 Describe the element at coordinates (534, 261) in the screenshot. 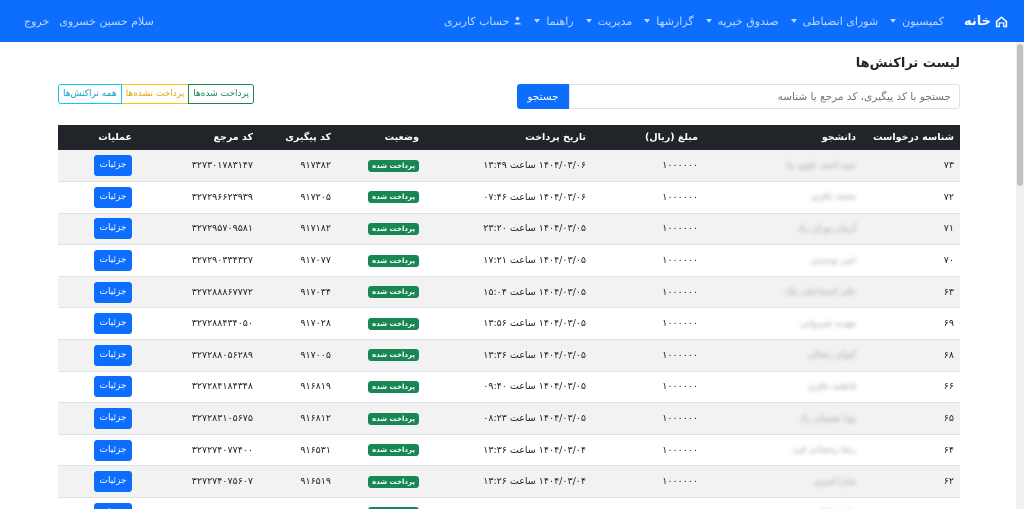

I see `cell-date: ۱۴۰۴/۰۳/۰۵ ساعت ۱۷:۲۱` at that location.